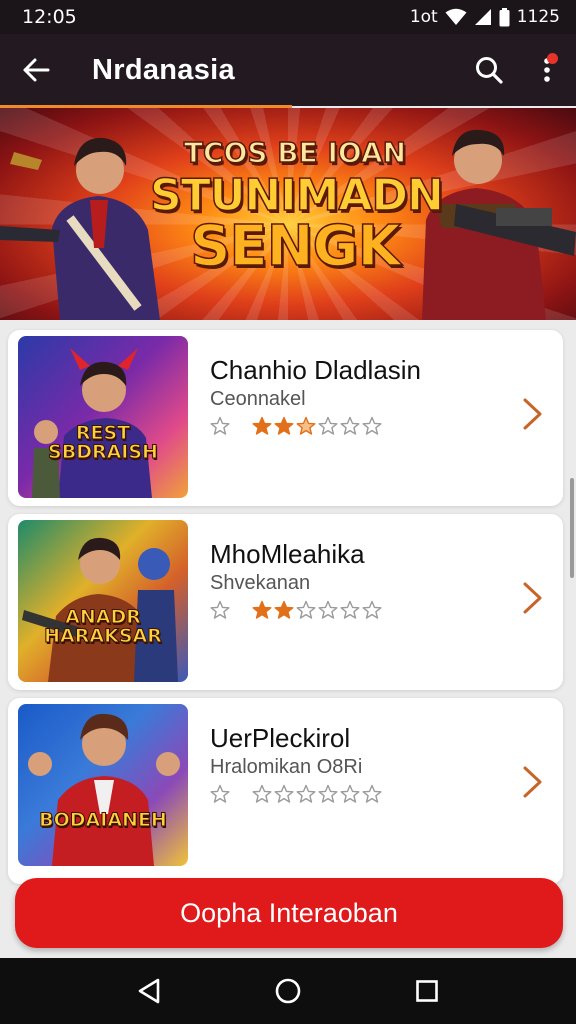 Image resolution: width=576 pixels, height=1024 pixels. Describe the element at coordinates (547, 70) in the screenshot. I see `more-options-button` at that location.